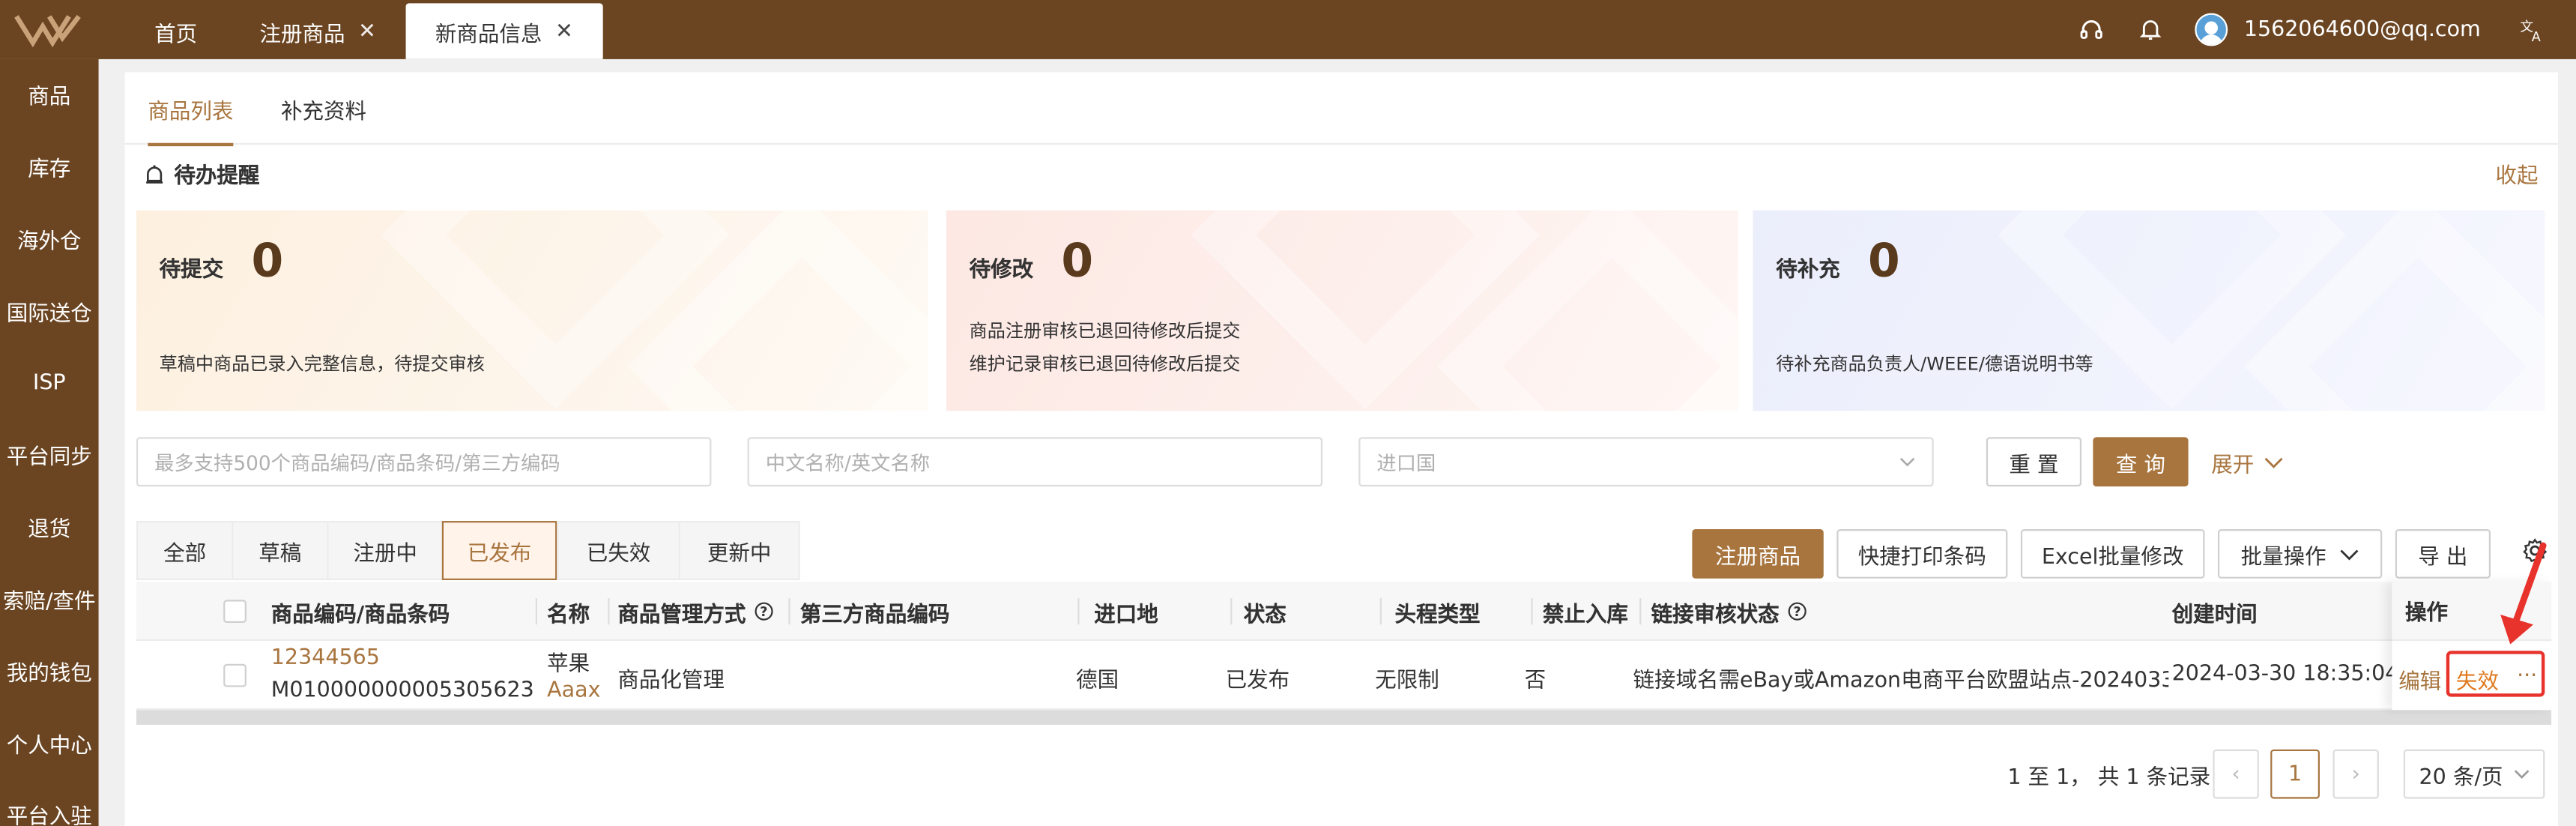 This screenshot has width=2576, height=826. Describe the element at coordinates (1535, 681) in the screenshot. I see `forbid-value: 否` at that location.